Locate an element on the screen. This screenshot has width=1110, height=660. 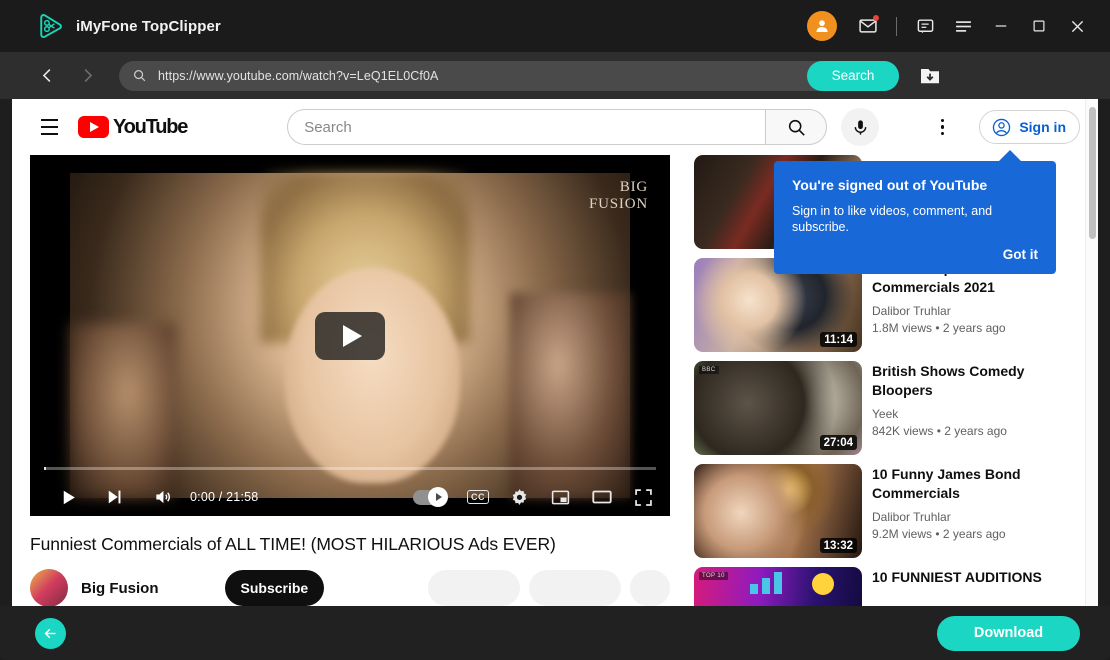
close-icon is located at coordinates (1077, 26).